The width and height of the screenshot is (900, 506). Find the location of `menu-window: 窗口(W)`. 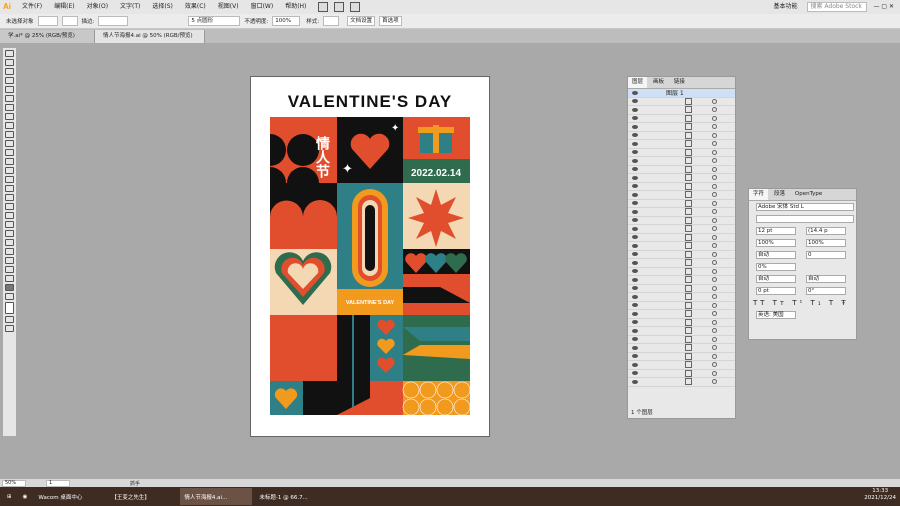

menu-window: 窗口(W) is located at coordinates (262, 7).